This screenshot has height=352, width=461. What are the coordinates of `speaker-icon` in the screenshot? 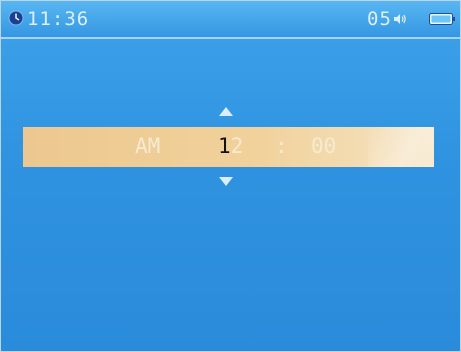 It's located at (400, 19).